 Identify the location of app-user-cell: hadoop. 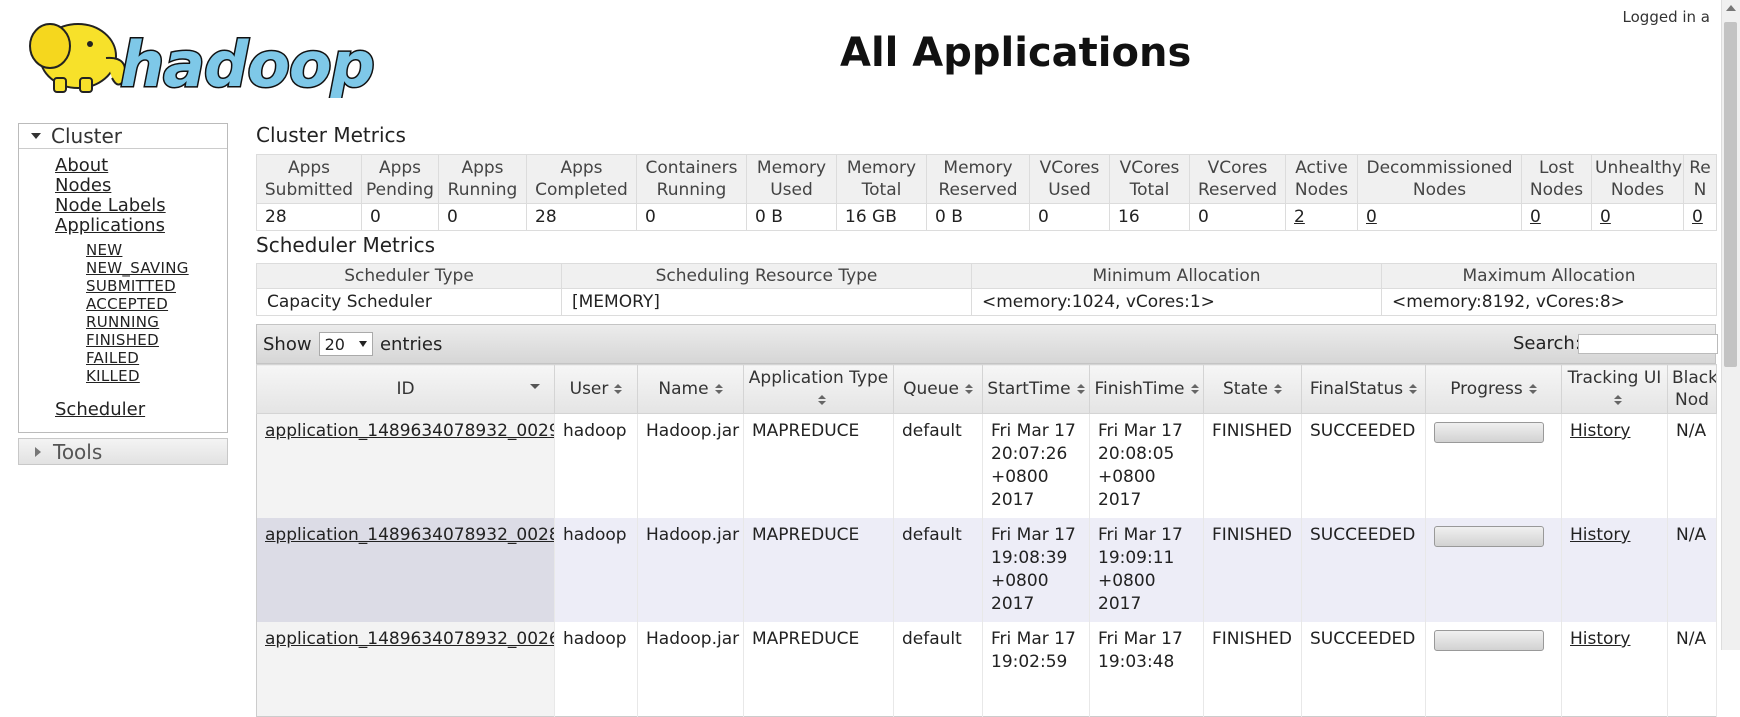
(596, 465).